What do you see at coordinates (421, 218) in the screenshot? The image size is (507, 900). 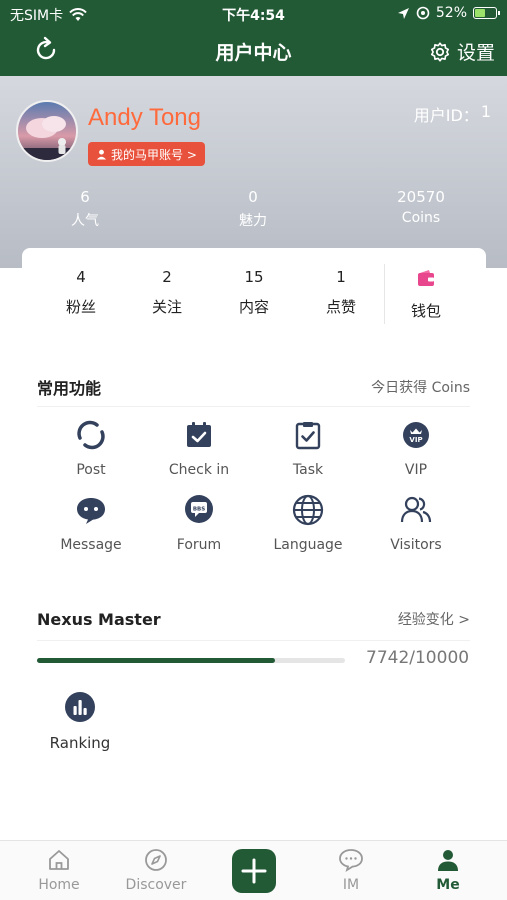 I see `stat-label: Coins` at bounding box center [421, 218].